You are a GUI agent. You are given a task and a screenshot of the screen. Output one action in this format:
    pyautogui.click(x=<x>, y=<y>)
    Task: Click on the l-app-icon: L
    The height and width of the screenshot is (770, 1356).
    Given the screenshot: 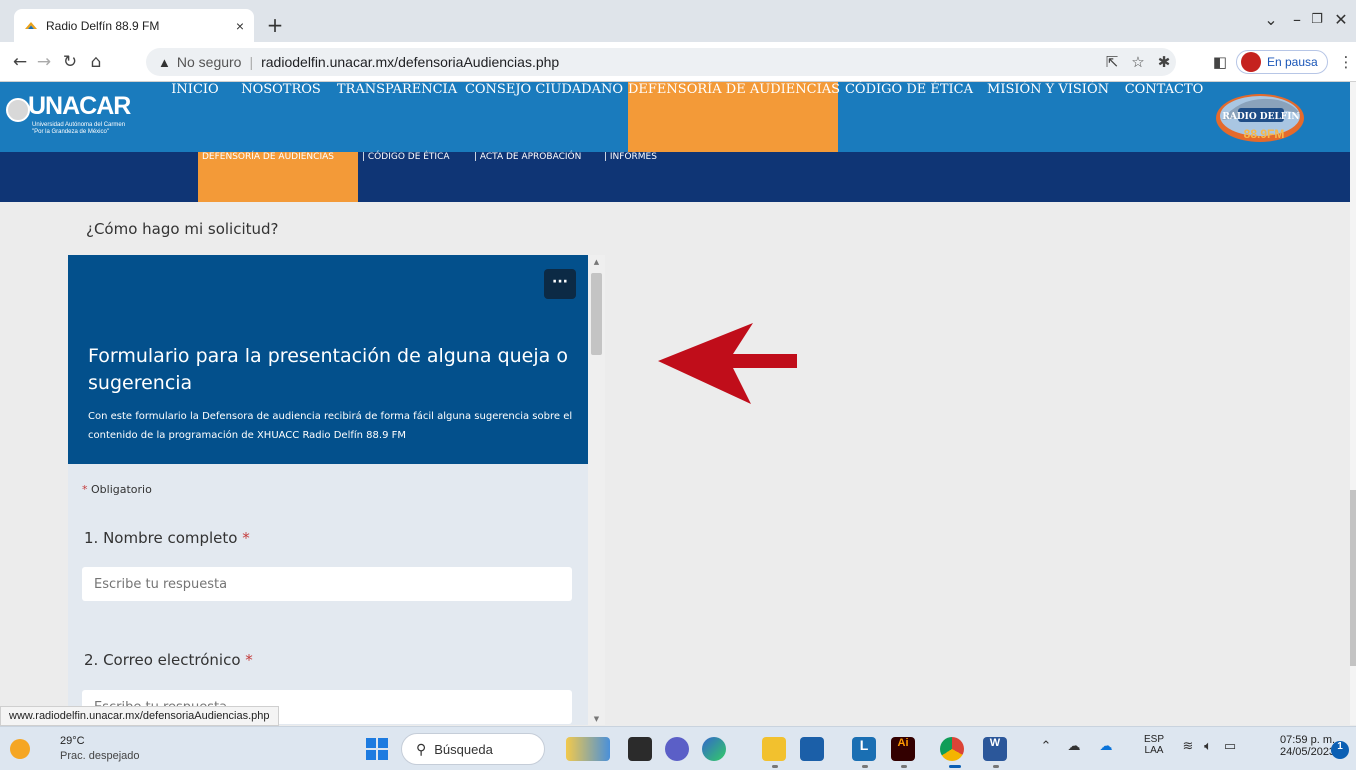 What is the action you would take?
    pyautogui.click(x=864, y=749)
    